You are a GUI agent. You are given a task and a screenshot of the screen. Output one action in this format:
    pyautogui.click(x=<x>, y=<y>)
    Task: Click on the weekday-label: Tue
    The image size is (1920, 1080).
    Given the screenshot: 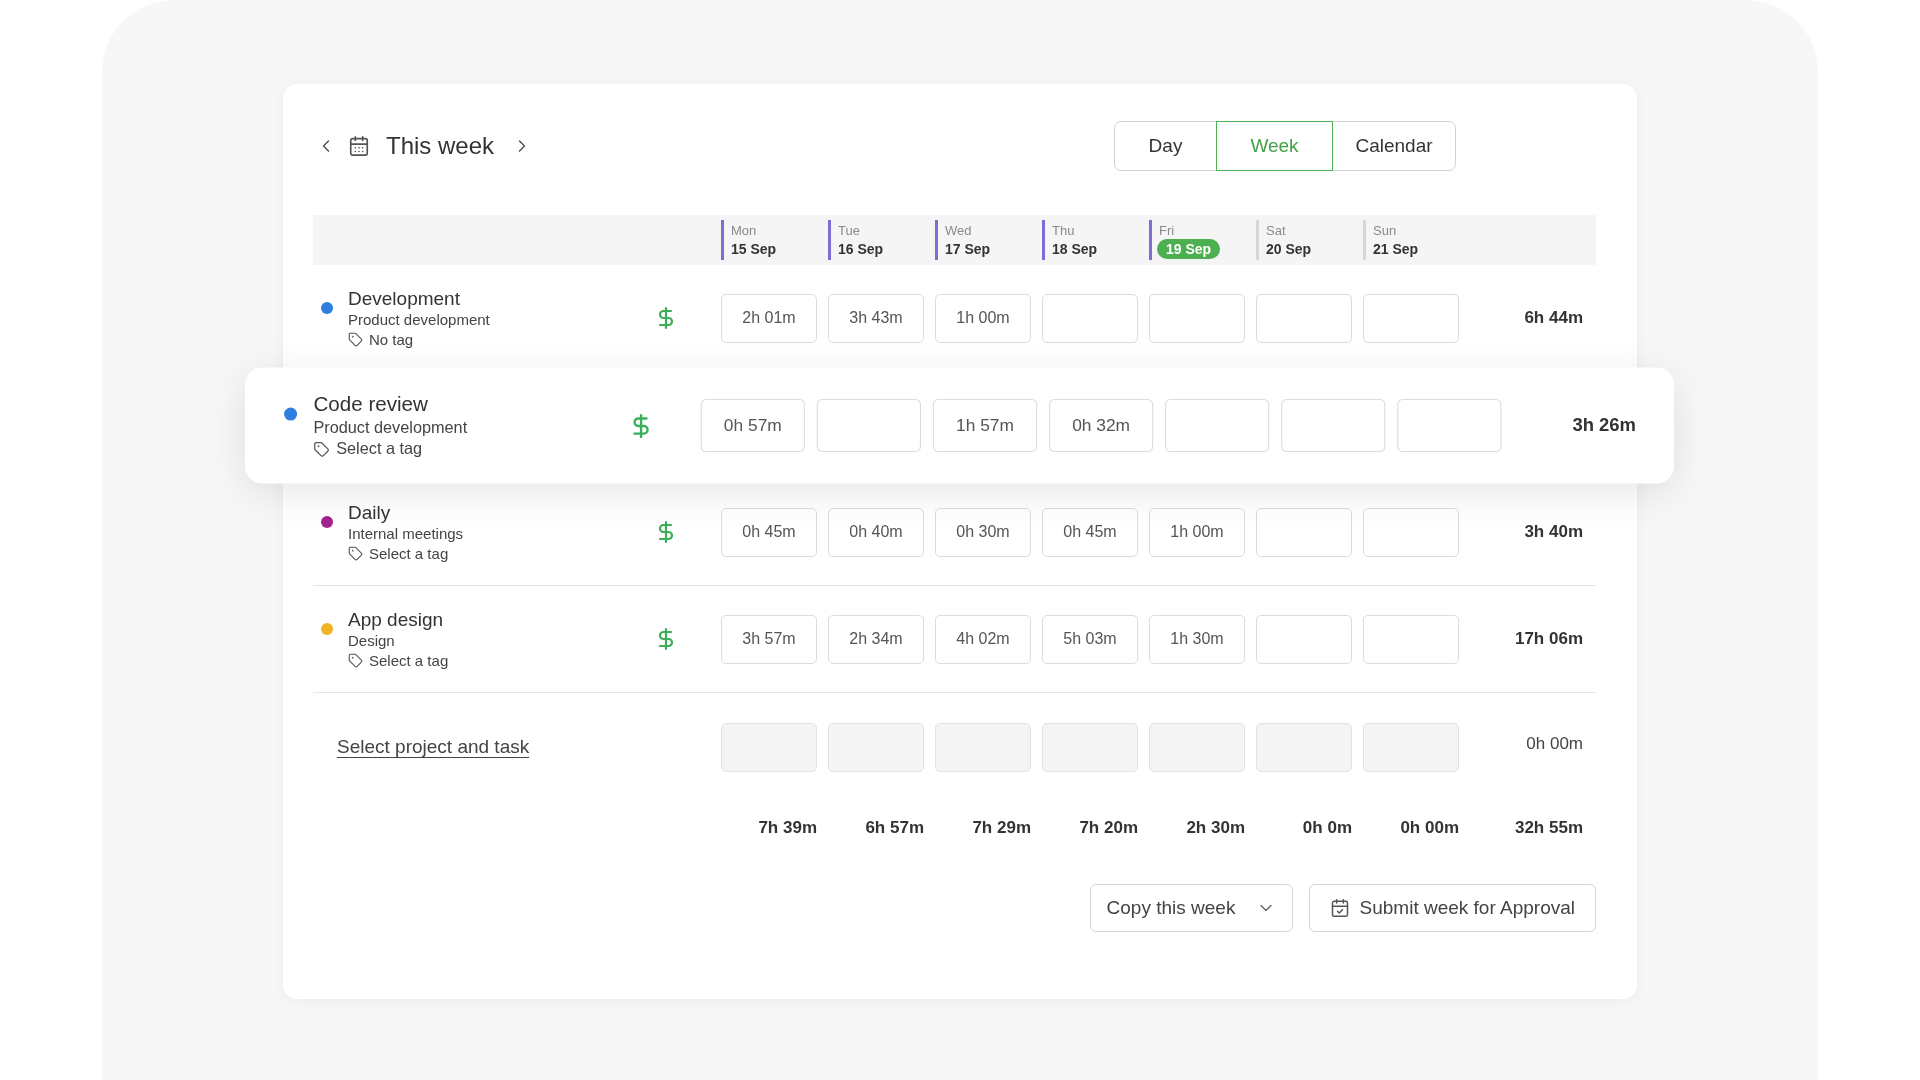 What is the action you would take?
    pyautogui.click(x=849, y=230)
    